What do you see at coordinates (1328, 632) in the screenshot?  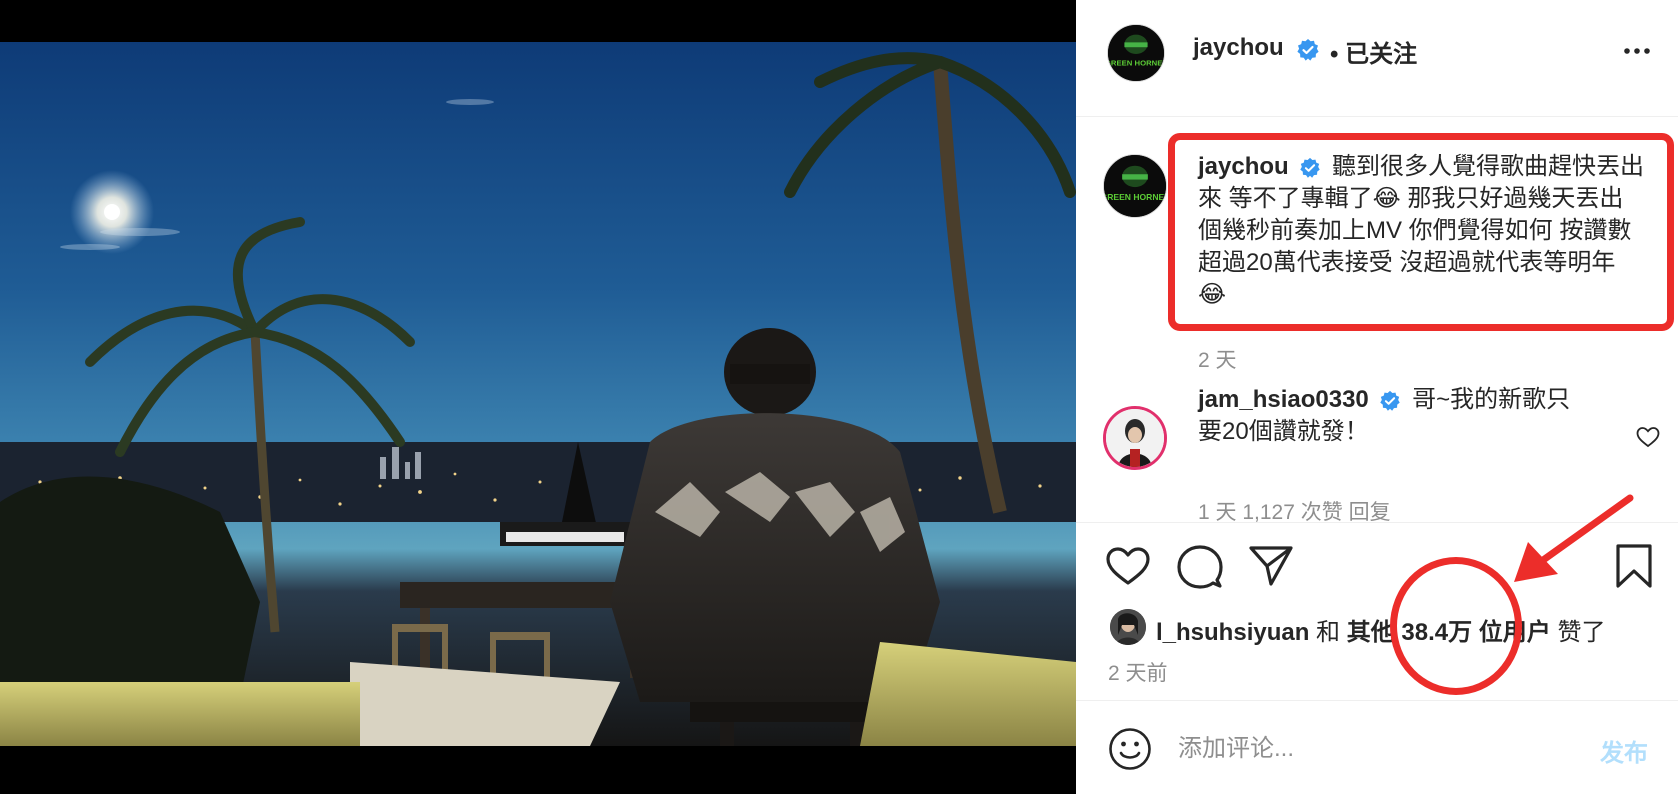 I see `likes-connector: 和` at bounding box center [1328, 632].